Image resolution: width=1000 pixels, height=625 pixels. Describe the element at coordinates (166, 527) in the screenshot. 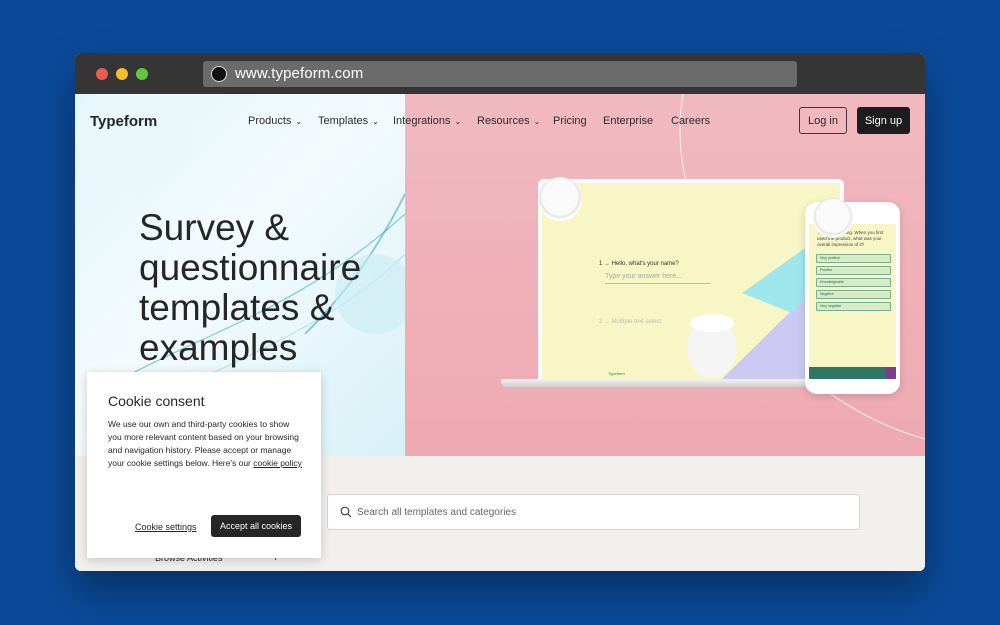

I see `cookie-settings-link: Cookie settings` at that location.